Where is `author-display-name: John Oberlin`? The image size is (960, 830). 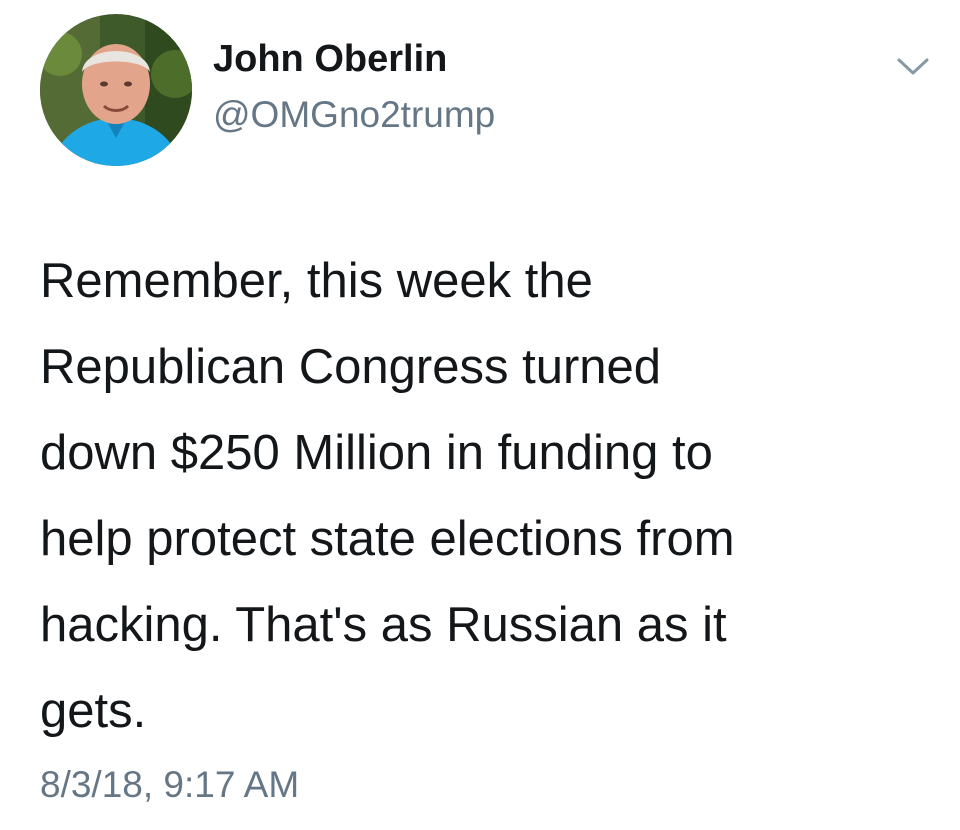 author-display-name: John Oberlin is located at coordinates (330, 60).